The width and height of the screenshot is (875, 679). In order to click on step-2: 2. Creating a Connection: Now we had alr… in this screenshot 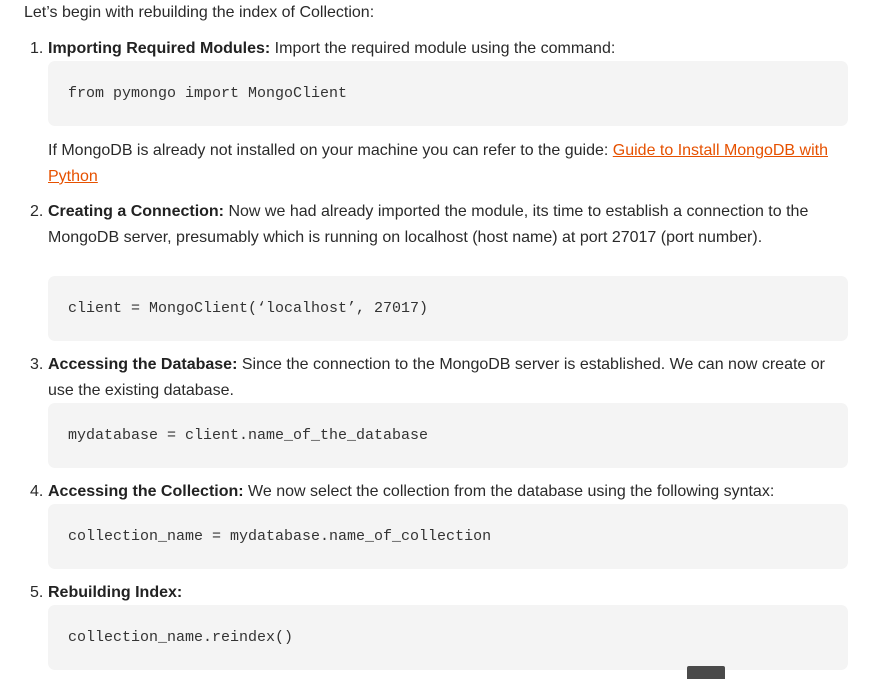, I will do `click(439, 225)`.